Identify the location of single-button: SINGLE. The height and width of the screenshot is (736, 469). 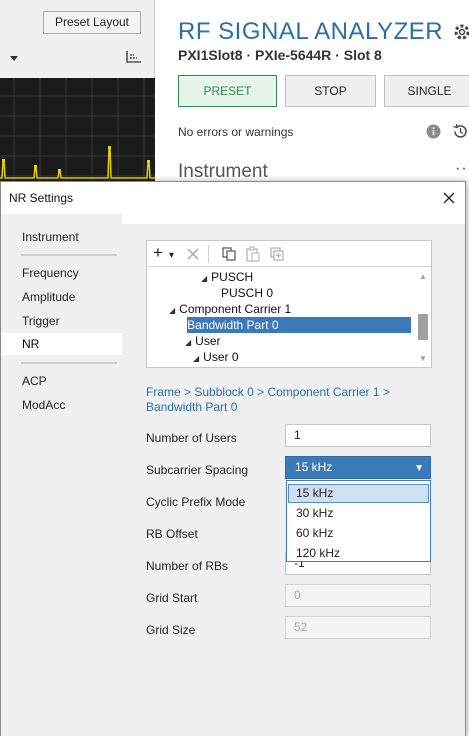
(426, 91).